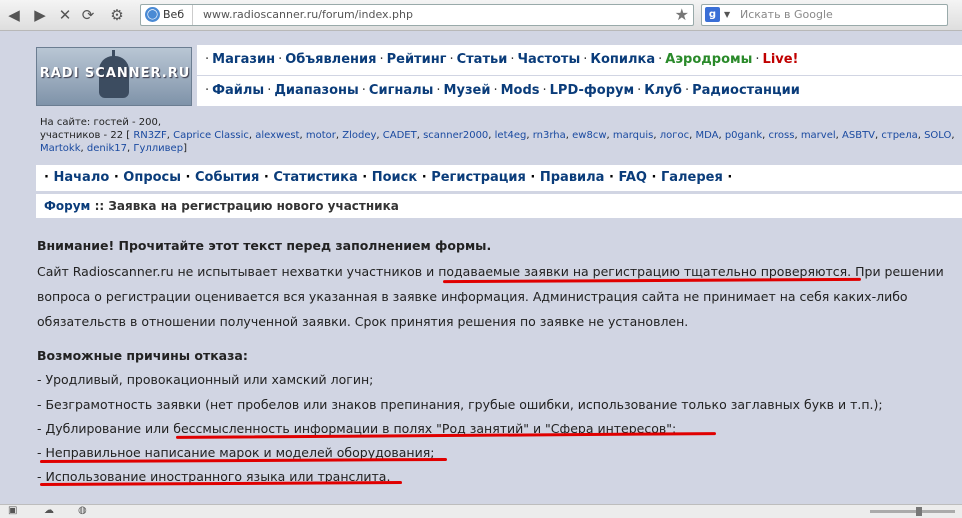 The width and height of the screenshot is (962, 518). Describe the element at coordinates (912, 511) in the screenshot. I see `zoom-slider` at that location.